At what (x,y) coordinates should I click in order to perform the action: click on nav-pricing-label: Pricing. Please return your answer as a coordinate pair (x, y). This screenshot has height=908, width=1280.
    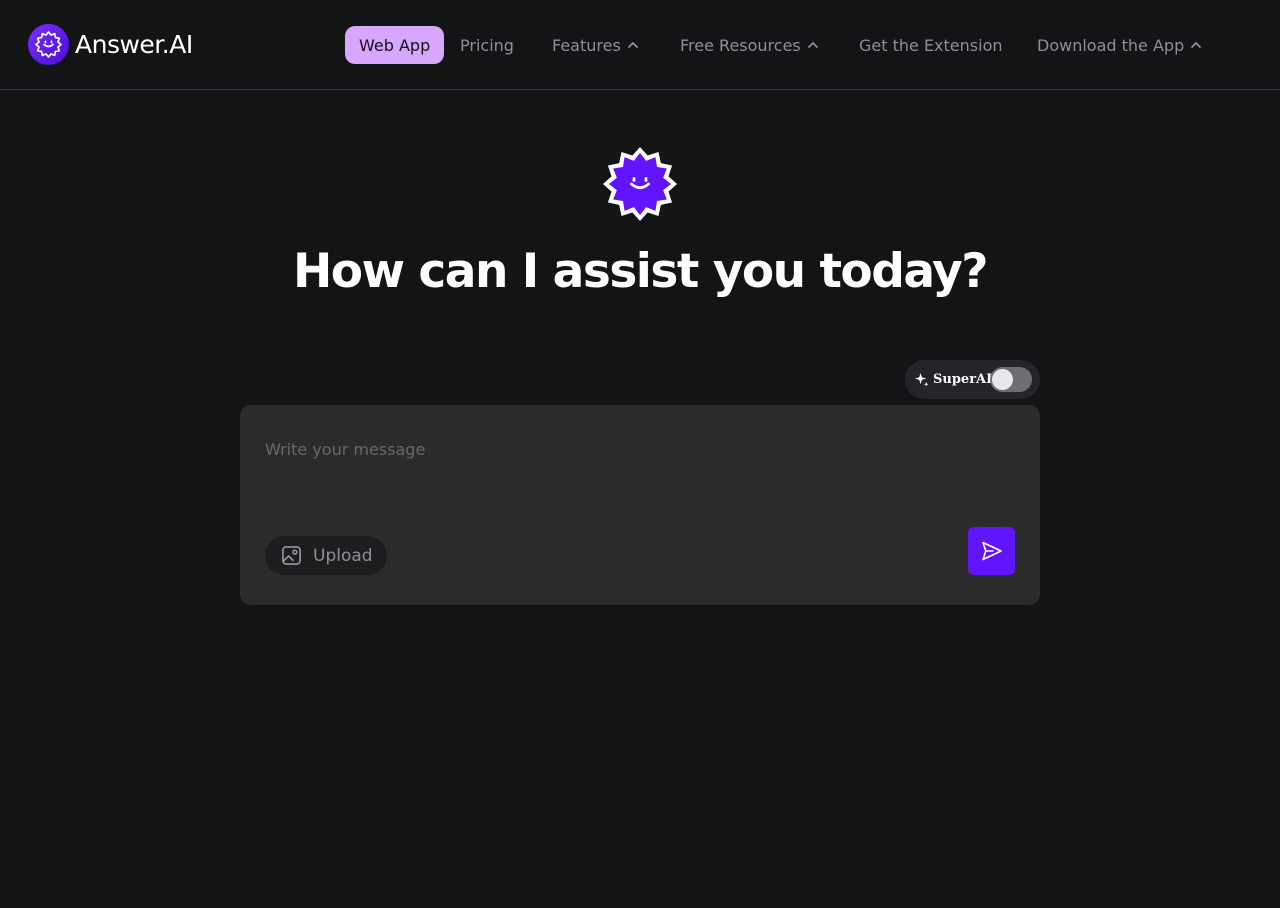
    Looking at the image, I should click on (487, 45).